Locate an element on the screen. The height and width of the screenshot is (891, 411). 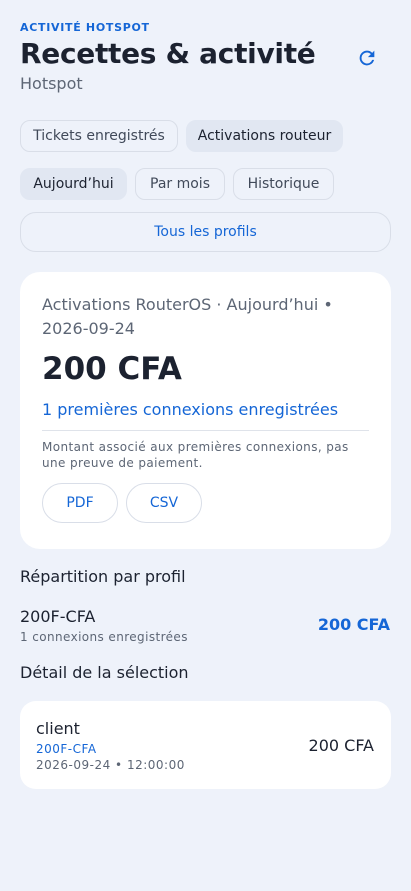
tab-label: Aujourd’hui is located at coordinates (73, 184).